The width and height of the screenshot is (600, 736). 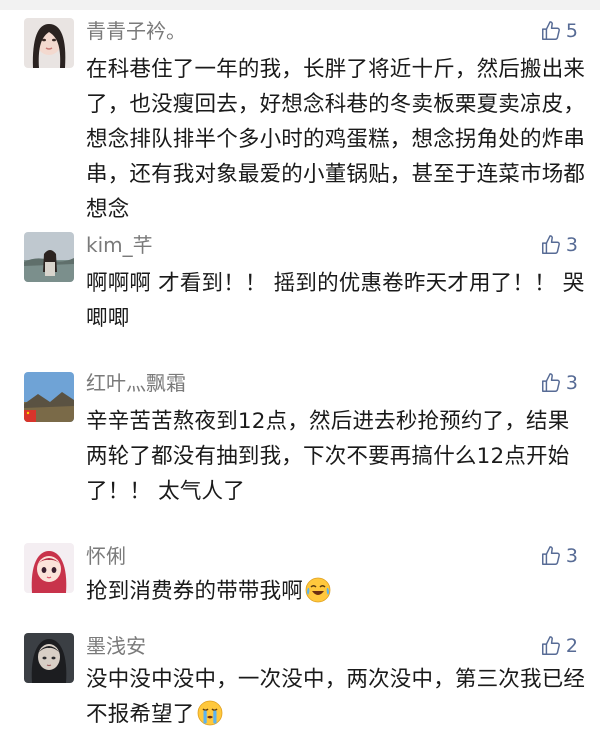 I want to click on laugh-cry-emoji, so click(x=318, y=590).